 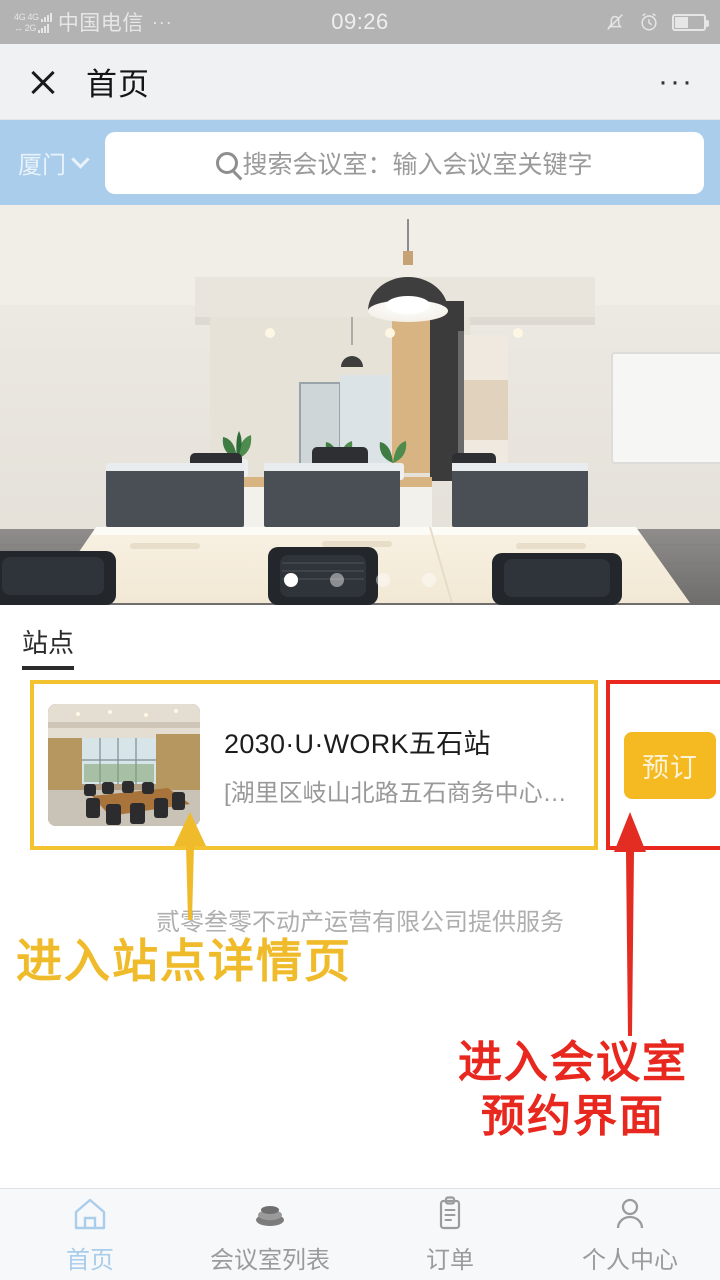 I want to click on status-bar: 4G 4G ↔ 2G 中国电信 ··· 09:26, so click(x=360, y=22).